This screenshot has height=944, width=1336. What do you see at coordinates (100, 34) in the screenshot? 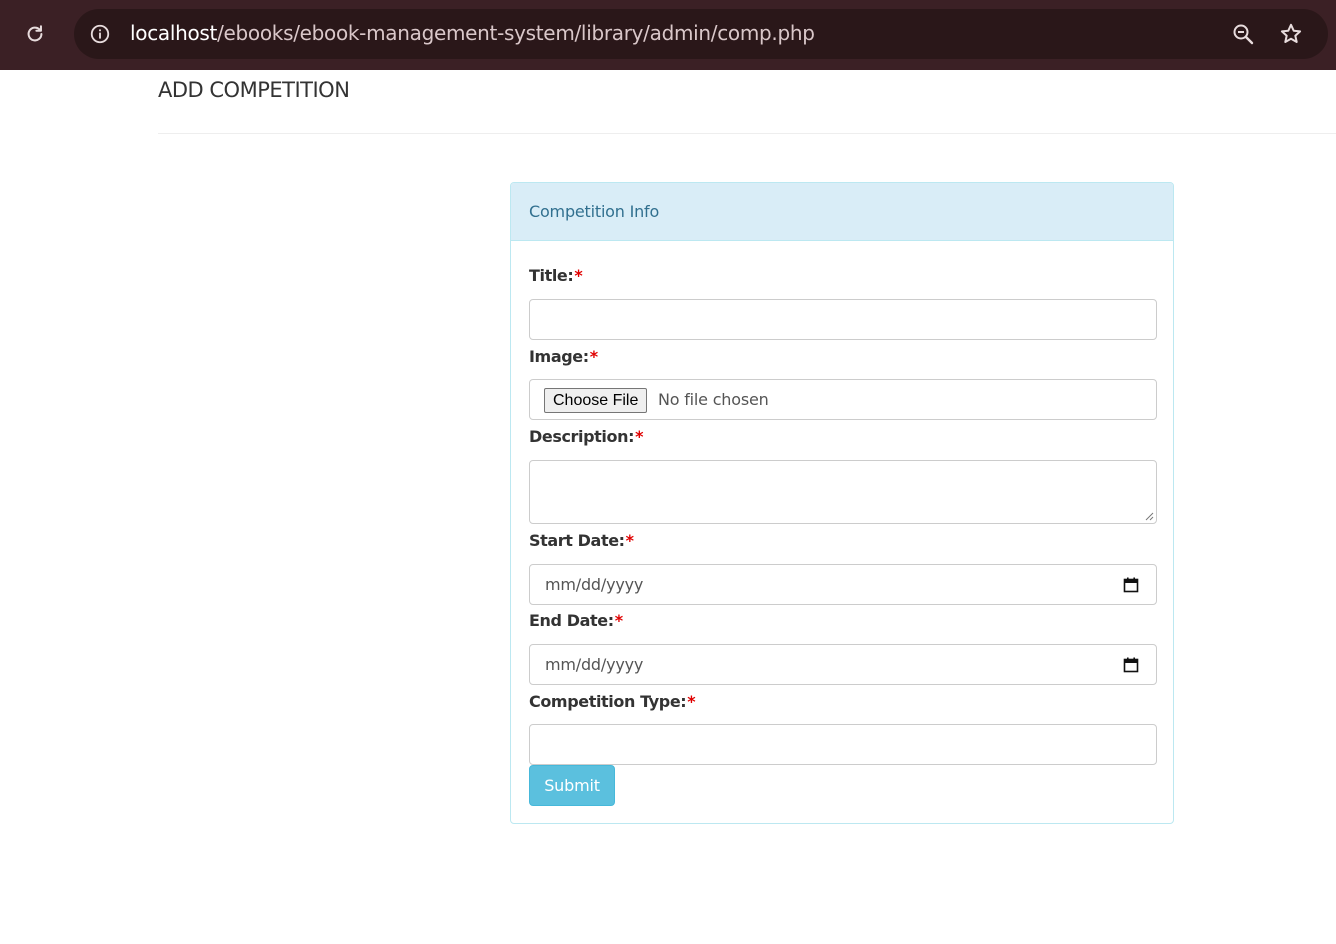
I see `info-icon` at bounding box center [100, 34].